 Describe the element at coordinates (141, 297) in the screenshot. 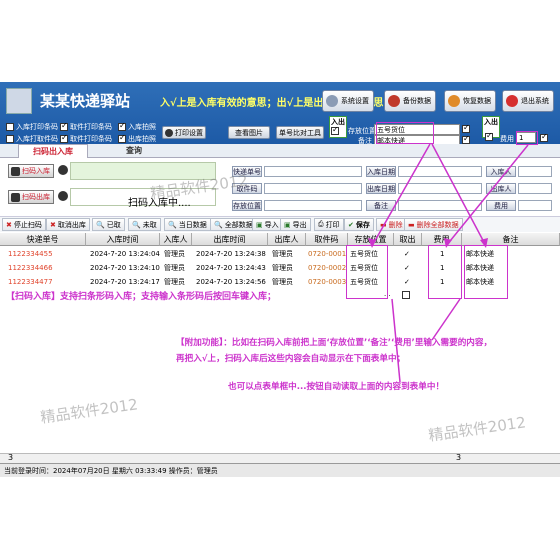

I see `scan-in-note: 【扫码入库】支持扫条形码入库；支持输入条形码后按回车键入库；` at that location.